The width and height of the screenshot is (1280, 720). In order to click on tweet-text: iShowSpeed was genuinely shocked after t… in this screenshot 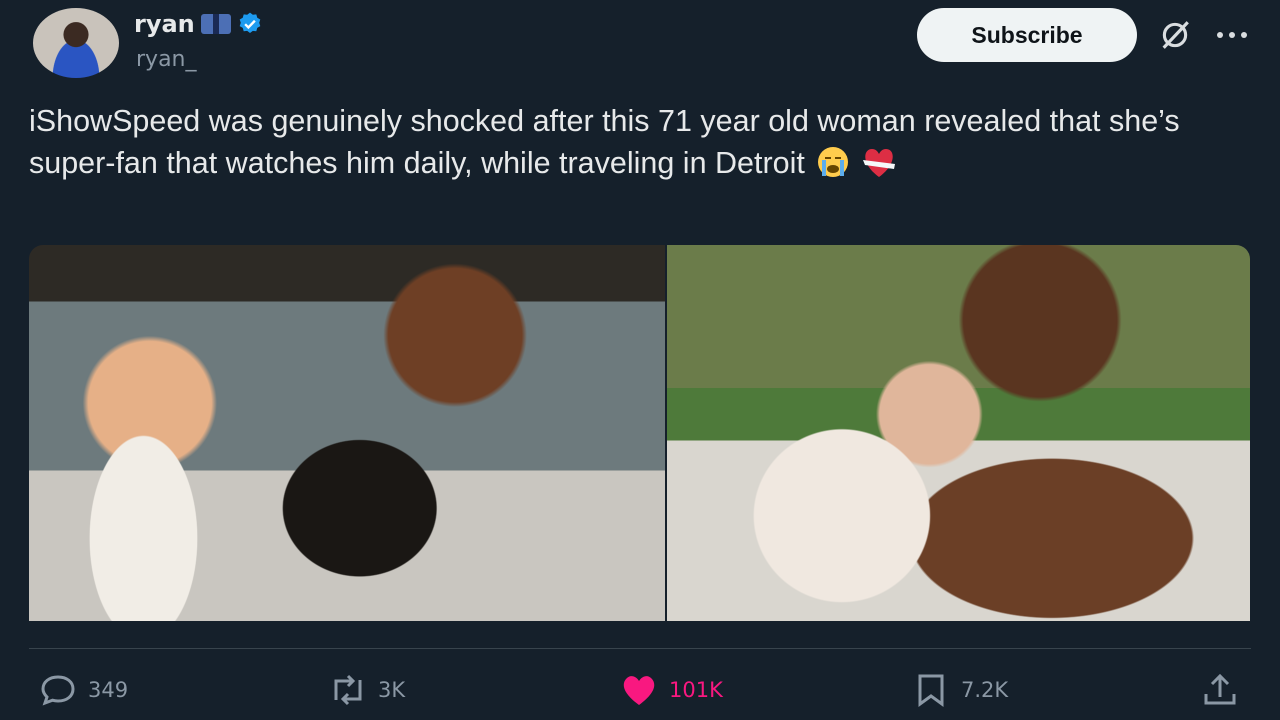, I will do `click(639, 142)`.